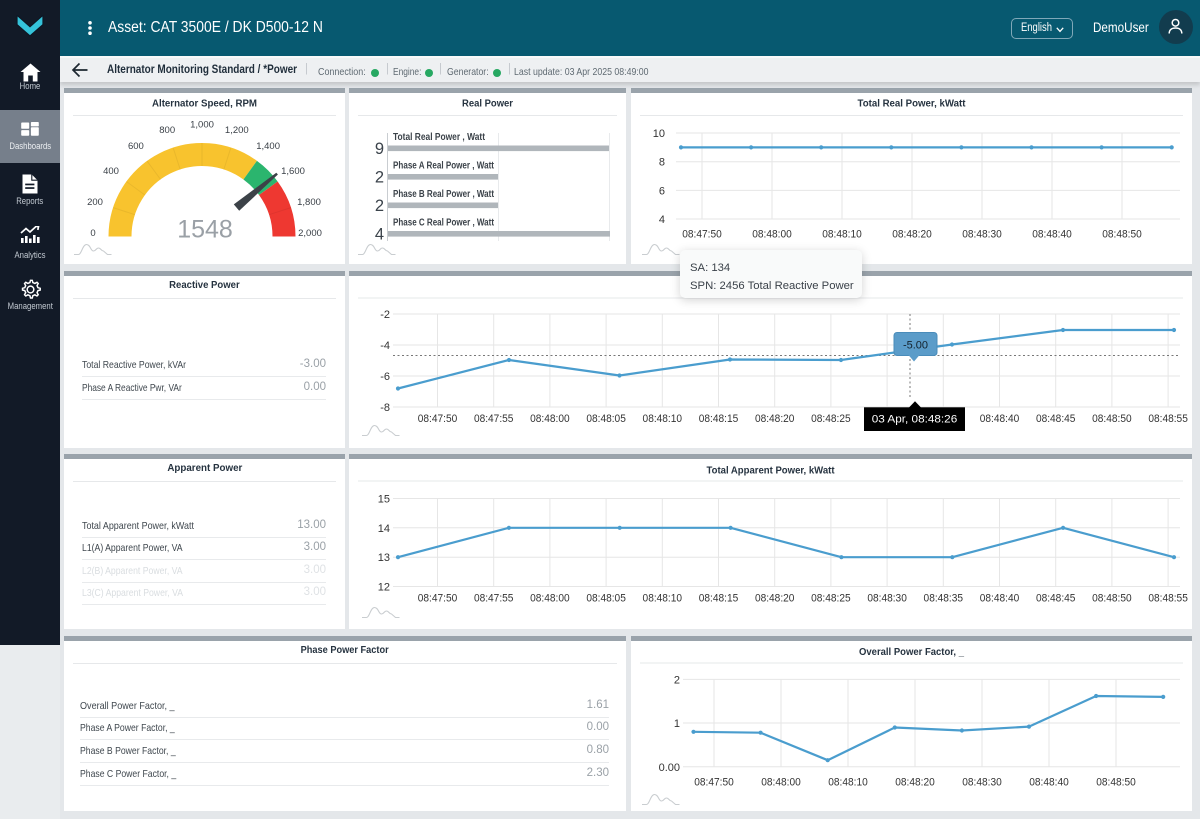  Describe the element at coordinates (385, 408) in the screenshot. I see `svg-text: -8` at that location.